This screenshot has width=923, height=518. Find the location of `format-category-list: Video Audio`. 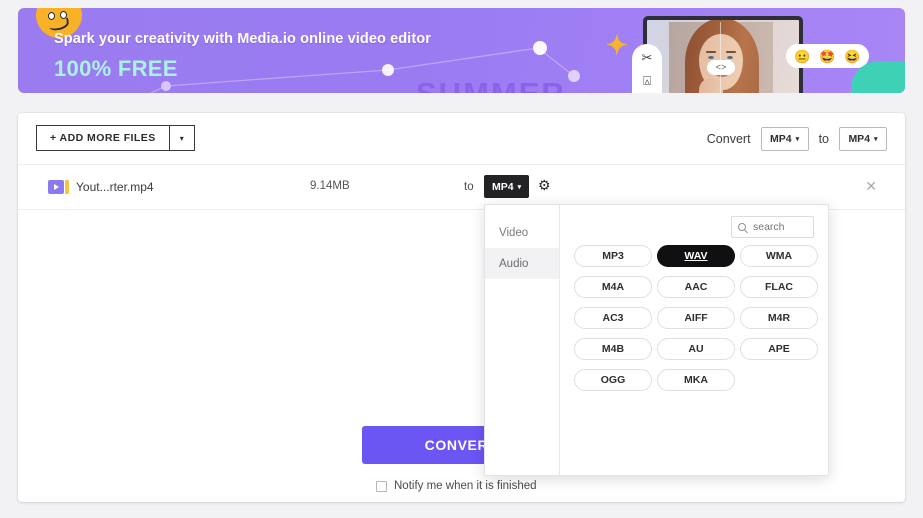

format-category-list: Video Audio is located at coordinates (522, 340).